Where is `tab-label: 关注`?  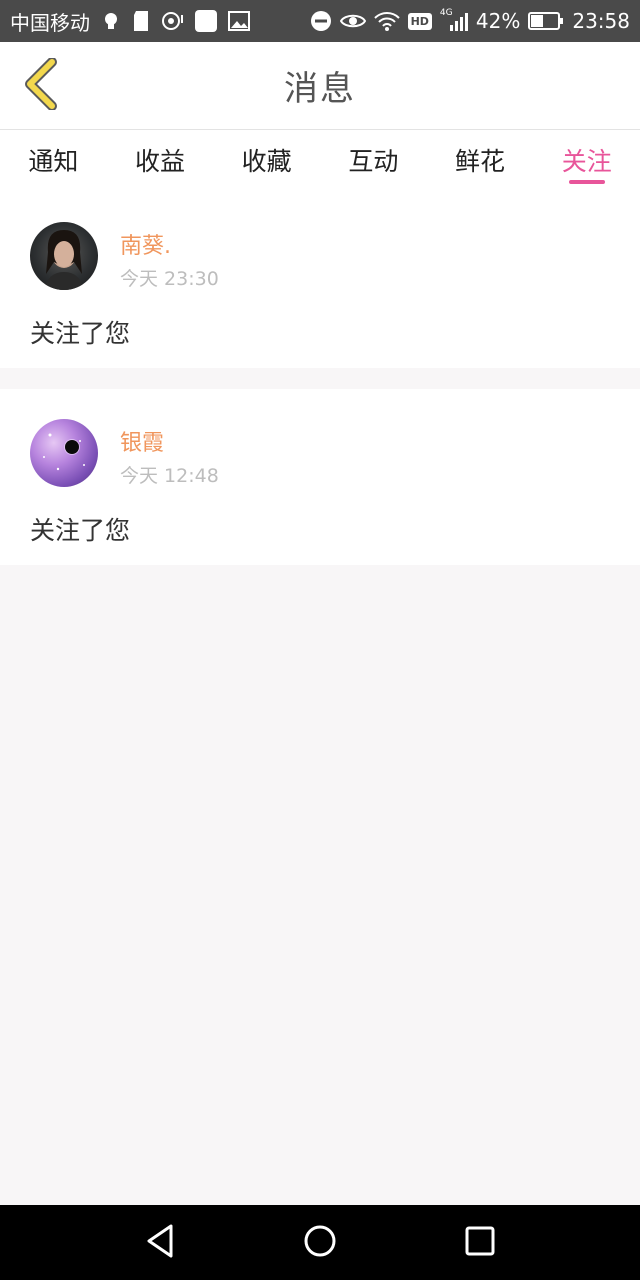 tab-label: 关注 is located at coordinates (586, 161).